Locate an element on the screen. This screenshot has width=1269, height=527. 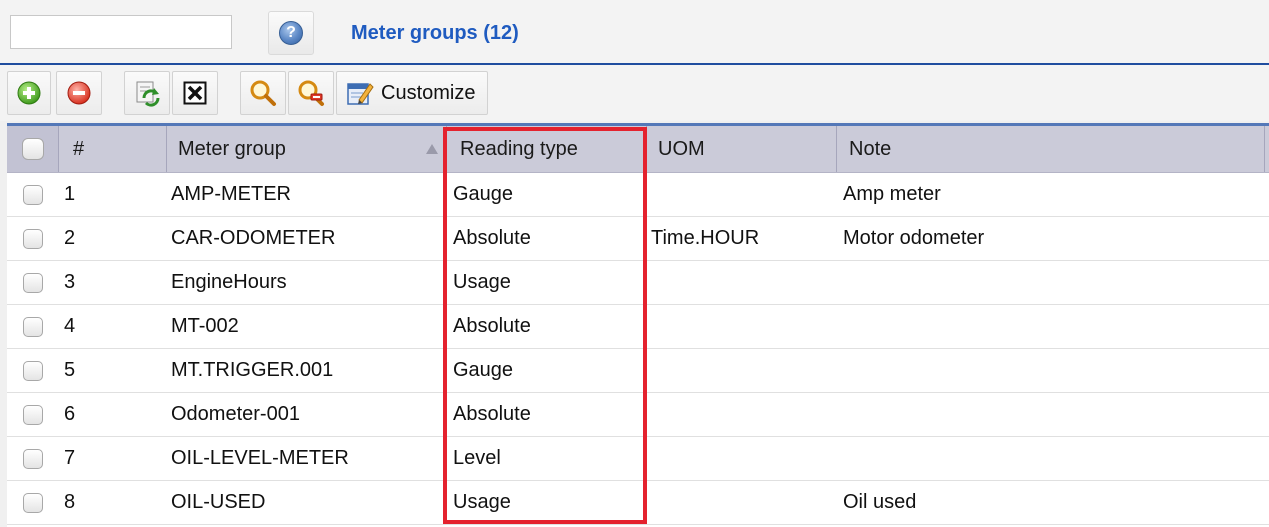
grid-header: # Meter group Reading type UOM Note is located at coordinates (638, 149).